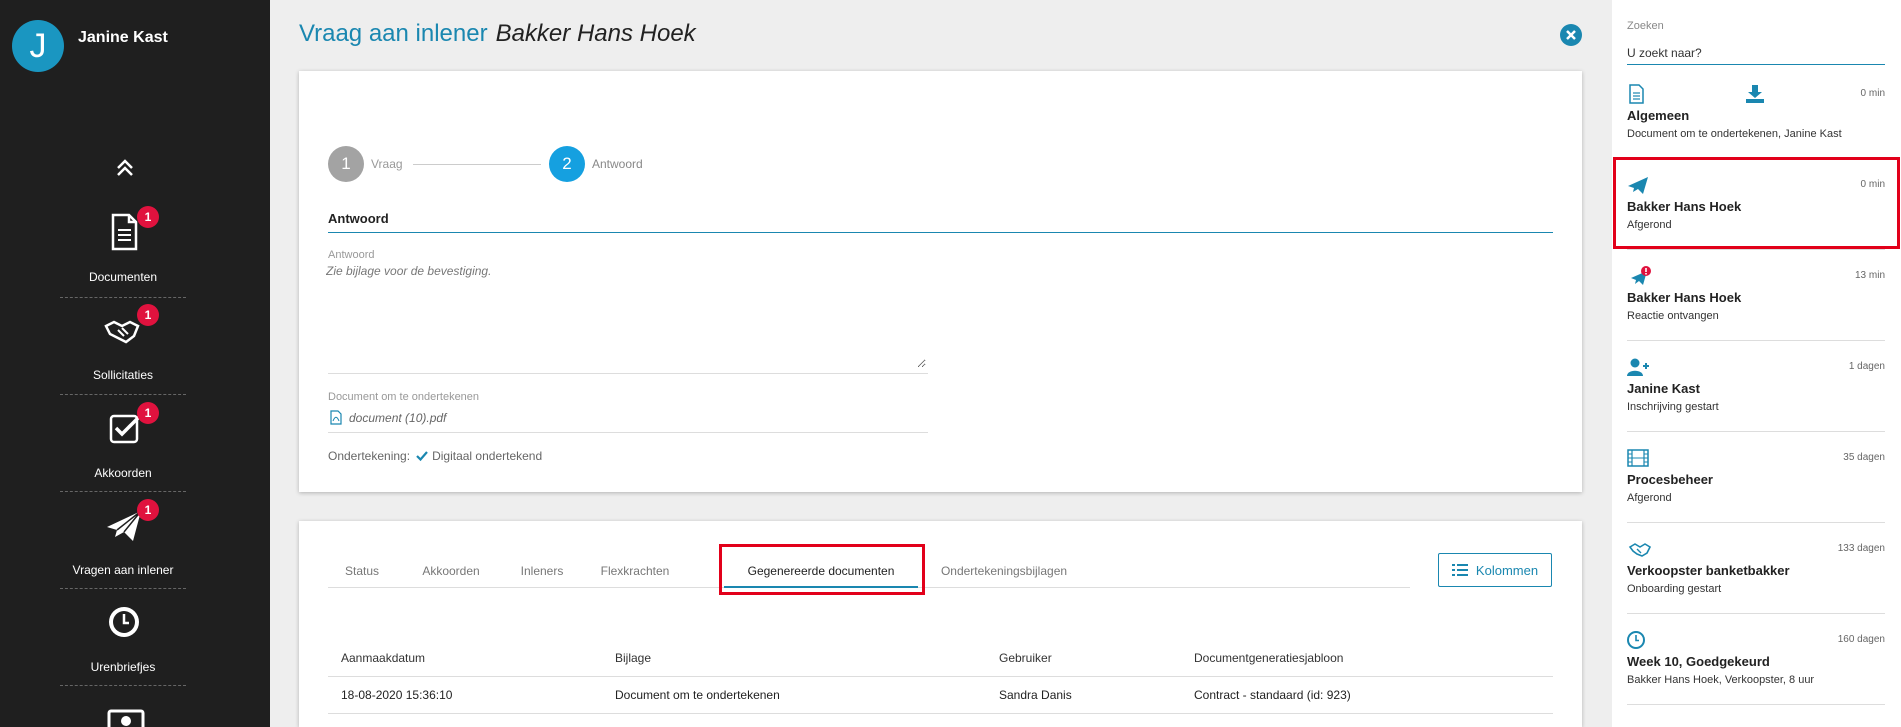 Image resolution: width=1901 pixels, height=727 pixels. Describe the element at coordinates (1861, 639) in the screenshot. I see `feed-time: 160 dagen` at that location.